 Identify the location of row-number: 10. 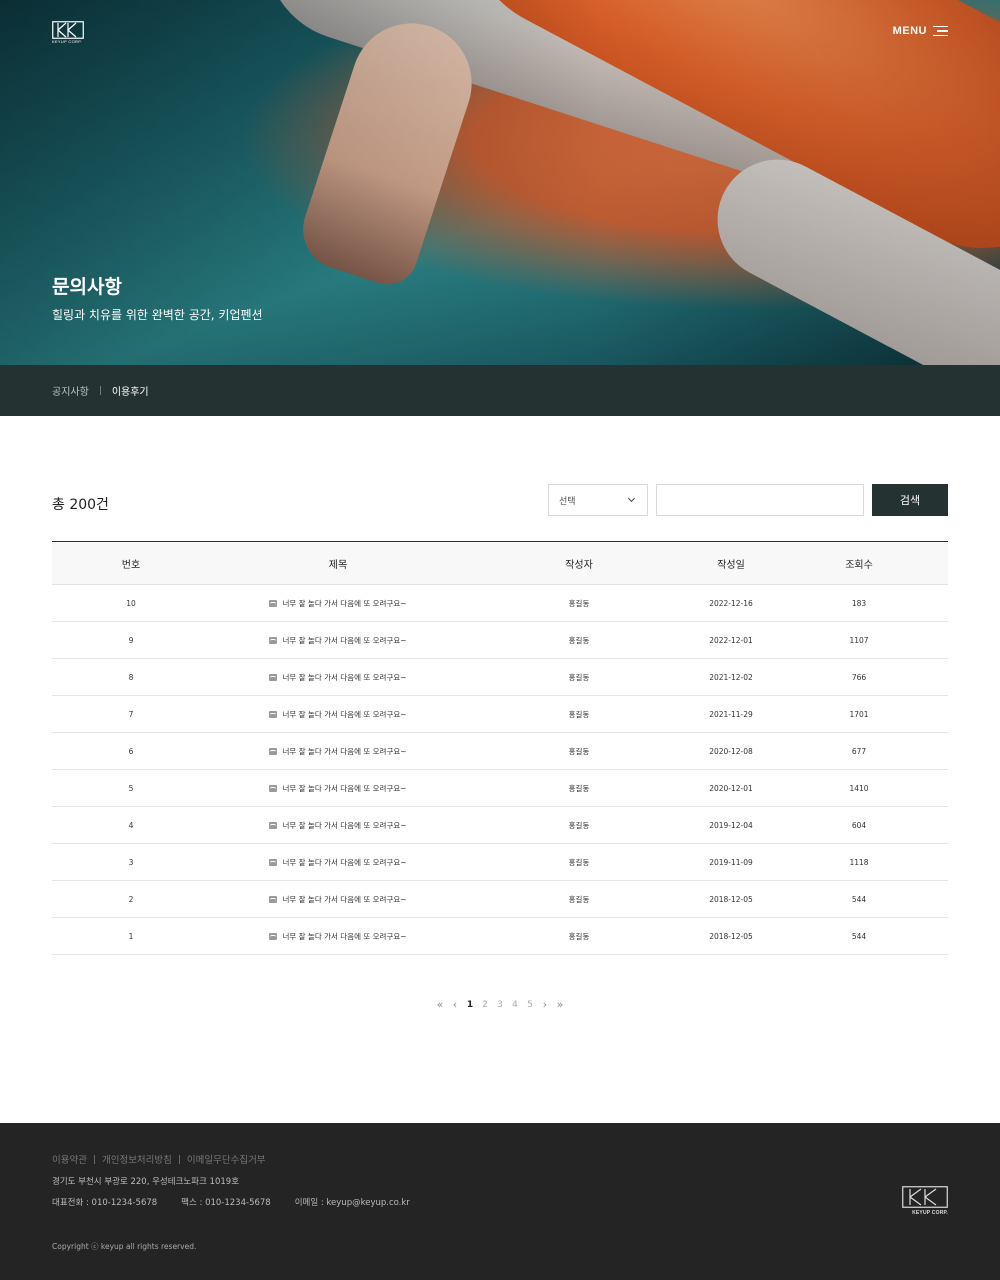
(131, 603).